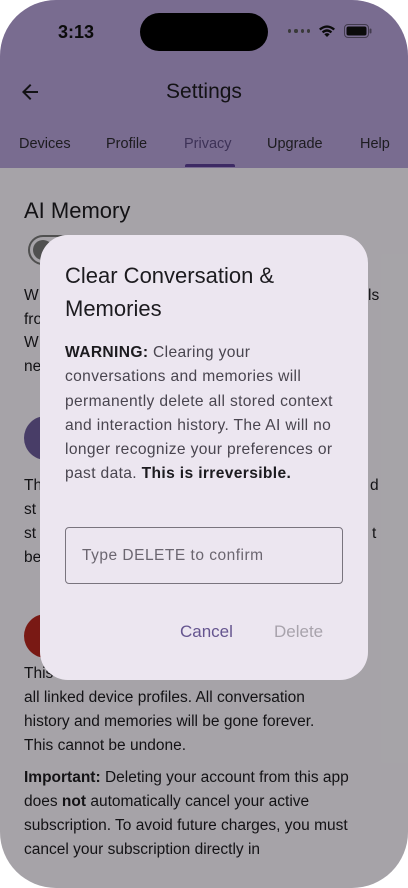 Image resolution: width=408 pixels, height=888 pixels. I want to click on delete-button: Delete, so click(298, 632).